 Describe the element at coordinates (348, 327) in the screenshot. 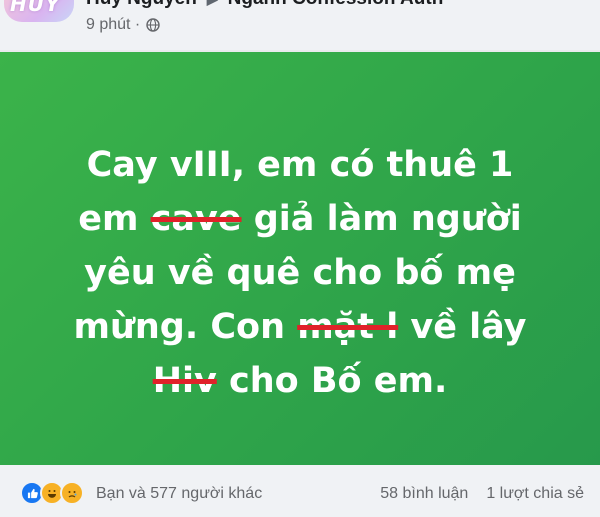

I see `strikethrough-word: mặt l` at that location.